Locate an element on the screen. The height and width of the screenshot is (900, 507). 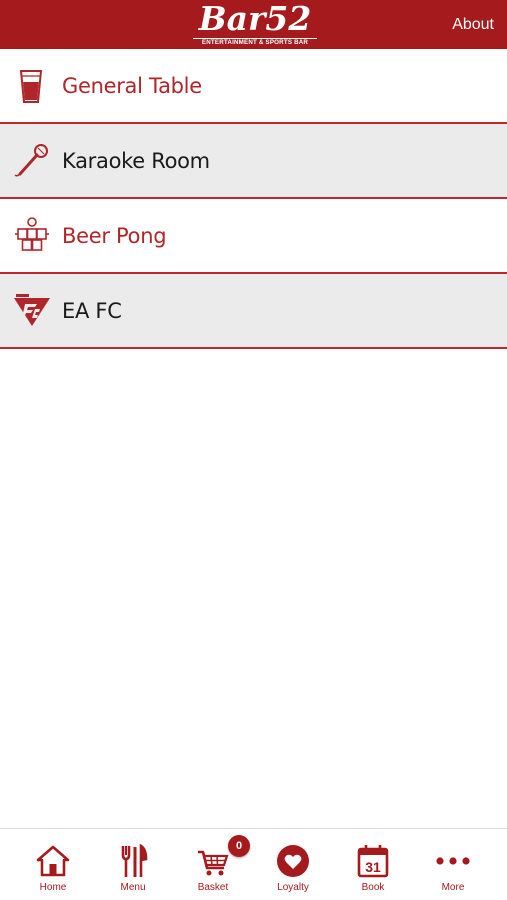
about-link: About is located at coordinates (473, 25).